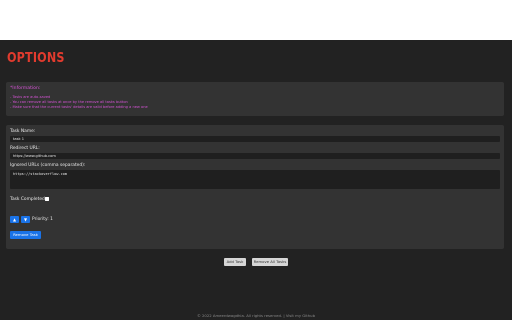  What do you see at coordinates (48, 165) in the screenshot?
I see `ignored-urls-label: Ignored URLs (comma separated):` at bounding box center [48, 165].